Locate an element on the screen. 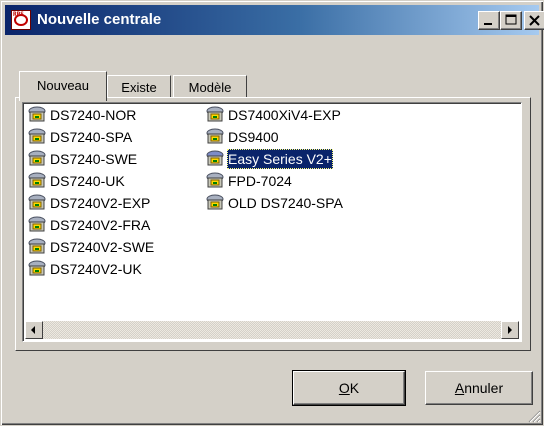 This screenshot has height=426, width=544. scroll-right-button is located at coordinates (510, 330).